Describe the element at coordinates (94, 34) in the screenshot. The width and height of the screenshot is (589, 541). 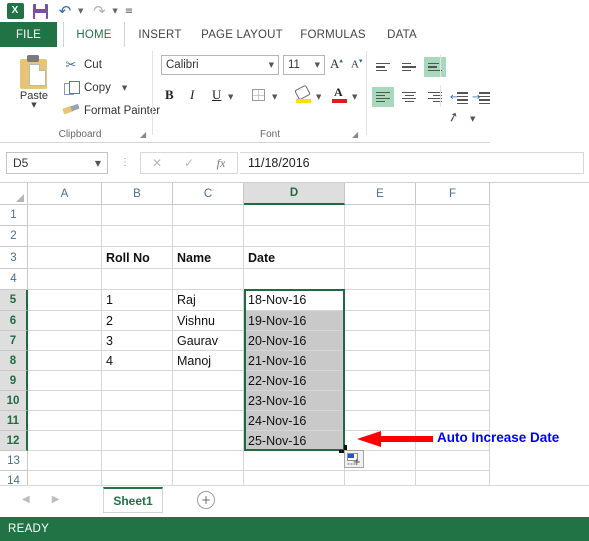
I see `tab-home: HOME` at that location.